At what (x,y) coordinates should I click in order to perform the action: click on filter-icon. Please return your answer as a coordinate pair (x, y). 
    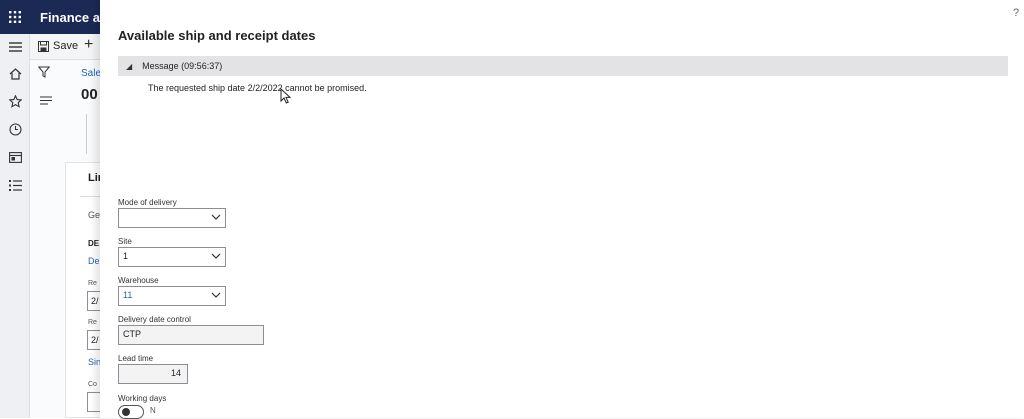
    Looking at the image, I should click on (44, 72).